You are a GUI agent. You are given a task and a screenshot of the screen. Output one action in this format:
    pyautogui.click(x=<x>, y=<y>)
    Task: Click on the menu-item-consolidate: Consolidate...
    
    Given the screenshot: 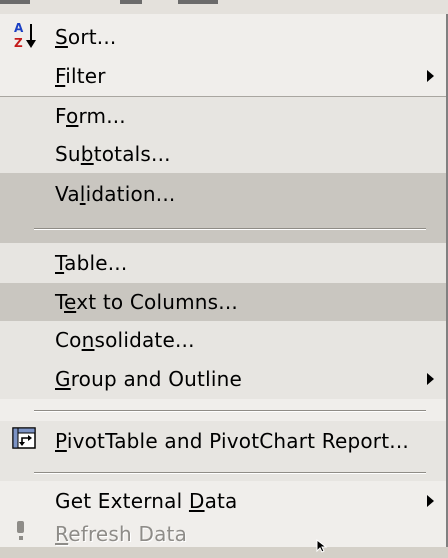 What is the action you would take?
    pyautogui.click(x=223, y=340)
    